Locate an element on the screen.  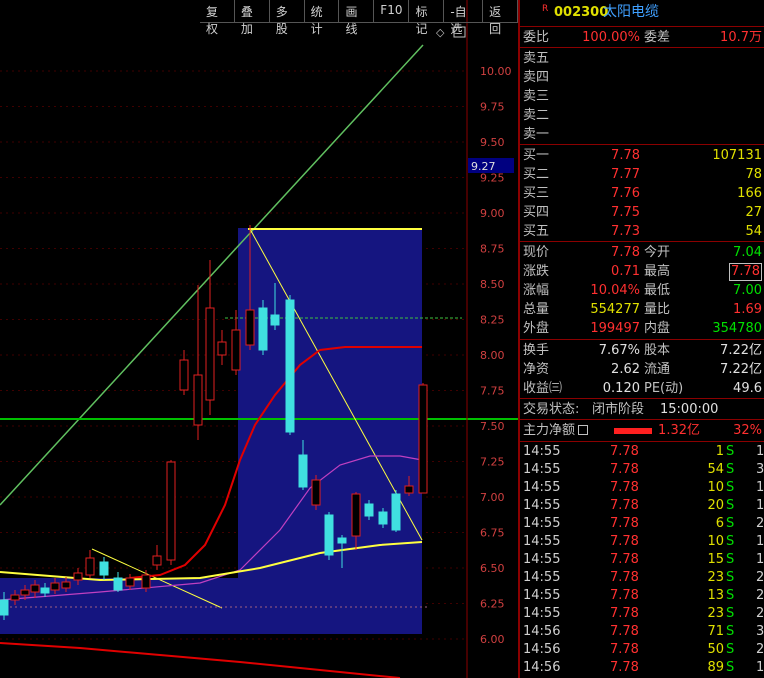
axis-tick-label: 6.25 is located at coordinates (492, 604).